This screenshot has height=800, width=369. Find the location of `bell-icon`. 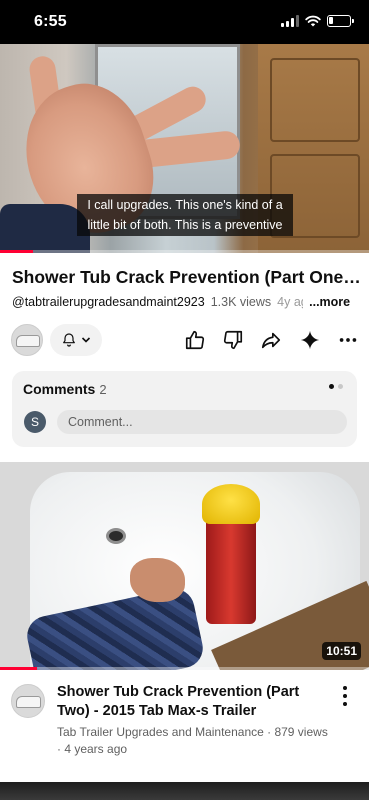

bell-icon is located at coordinates (69, 340).